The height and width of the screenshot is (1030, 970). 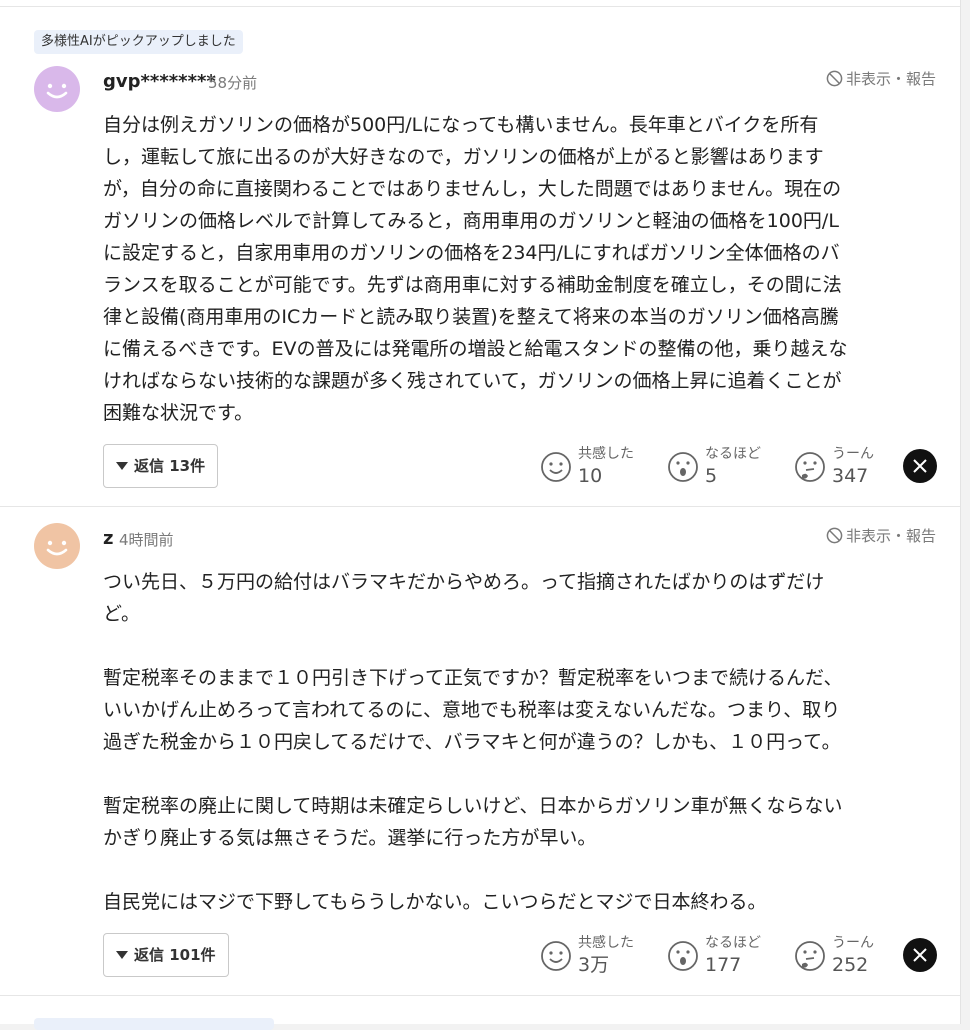 I want to click on reaction-count: 177, so click(x=723, y=965).